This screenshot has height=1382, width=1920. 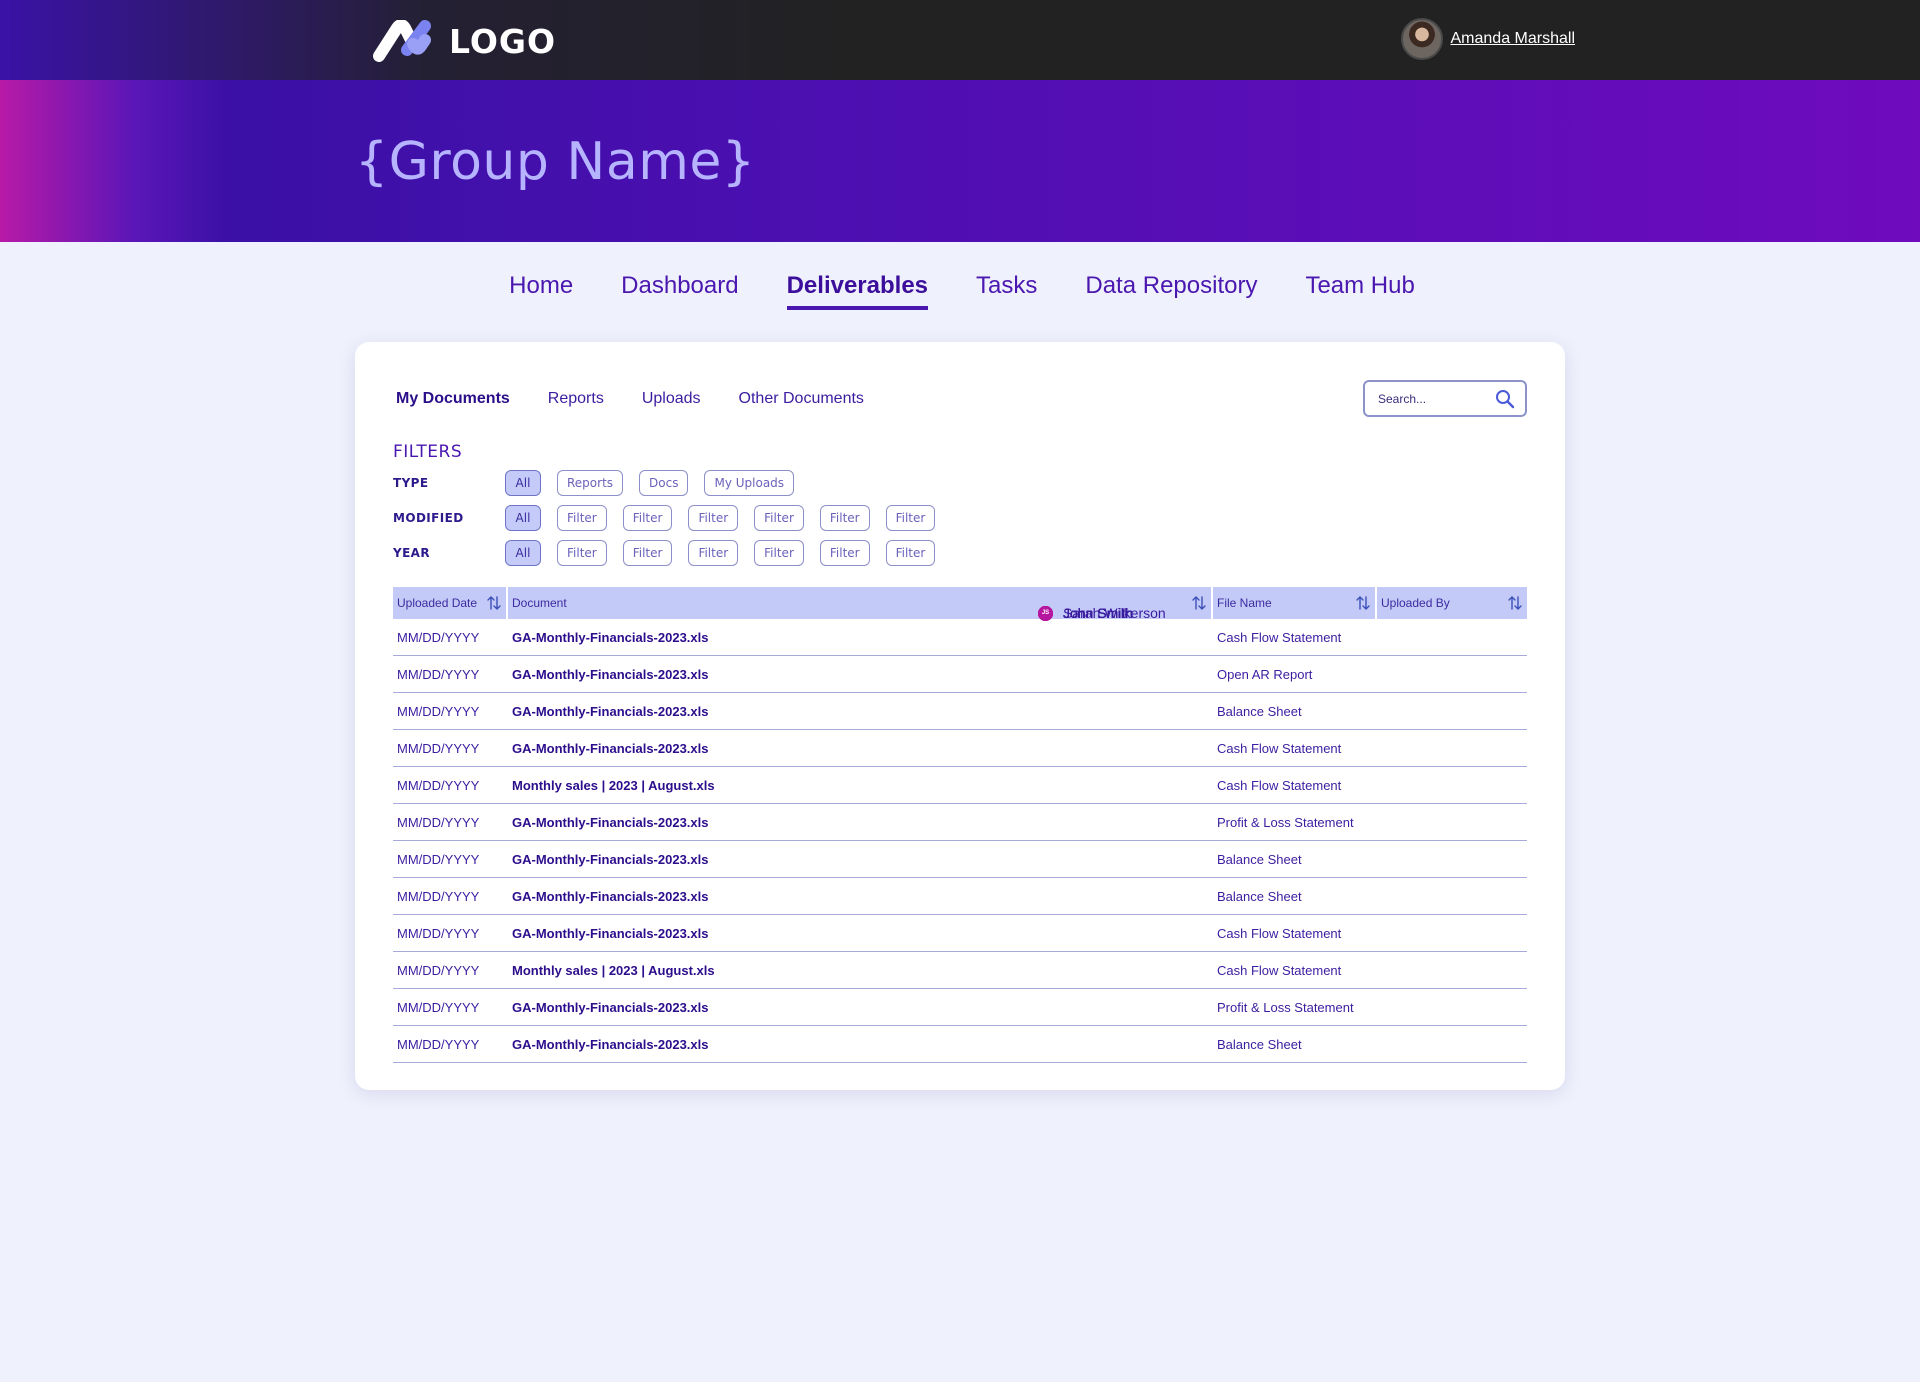 What do you see at coordinates (1433, 398) in the screenshot?
I see `search-input` at bounding box center [1433, 398].